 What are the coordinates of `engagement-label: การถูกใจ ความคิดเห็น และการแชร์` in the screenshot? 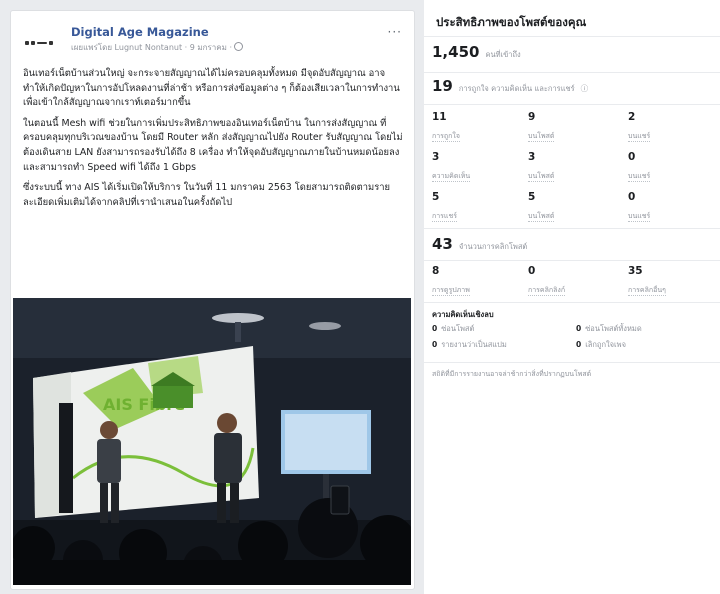 It's located at (516, 88).